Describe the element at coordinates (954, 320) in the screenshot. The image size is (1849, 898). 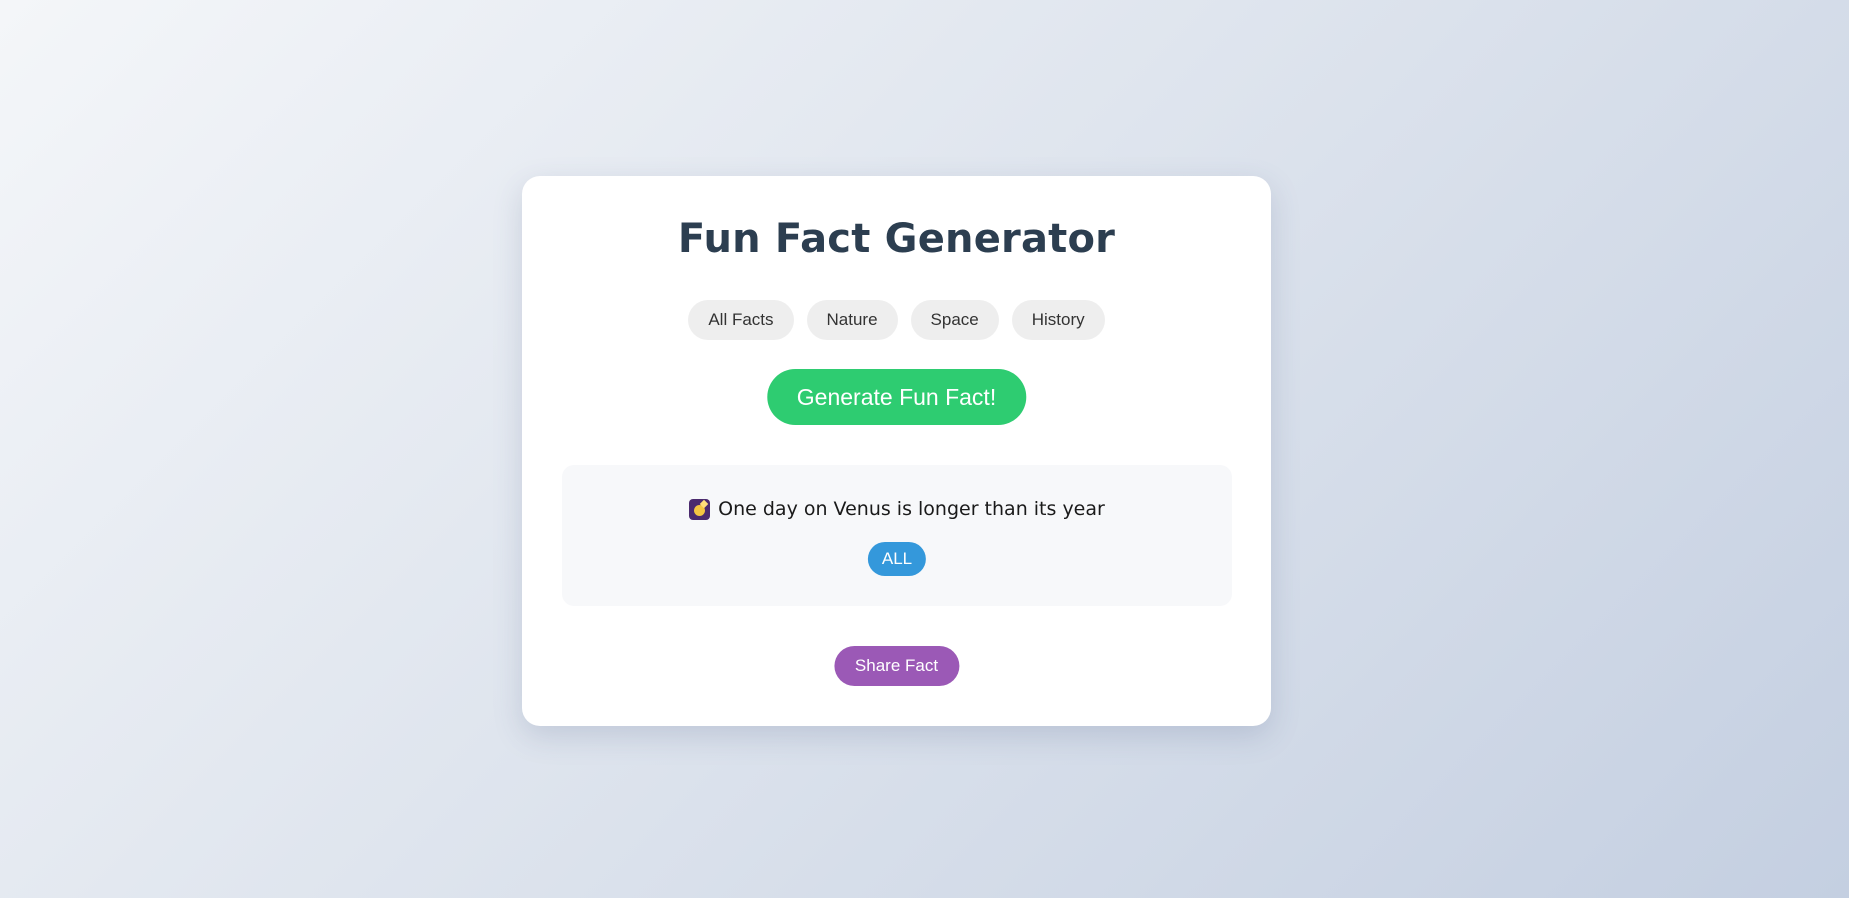
I see `category-space-button: Space` at that location.